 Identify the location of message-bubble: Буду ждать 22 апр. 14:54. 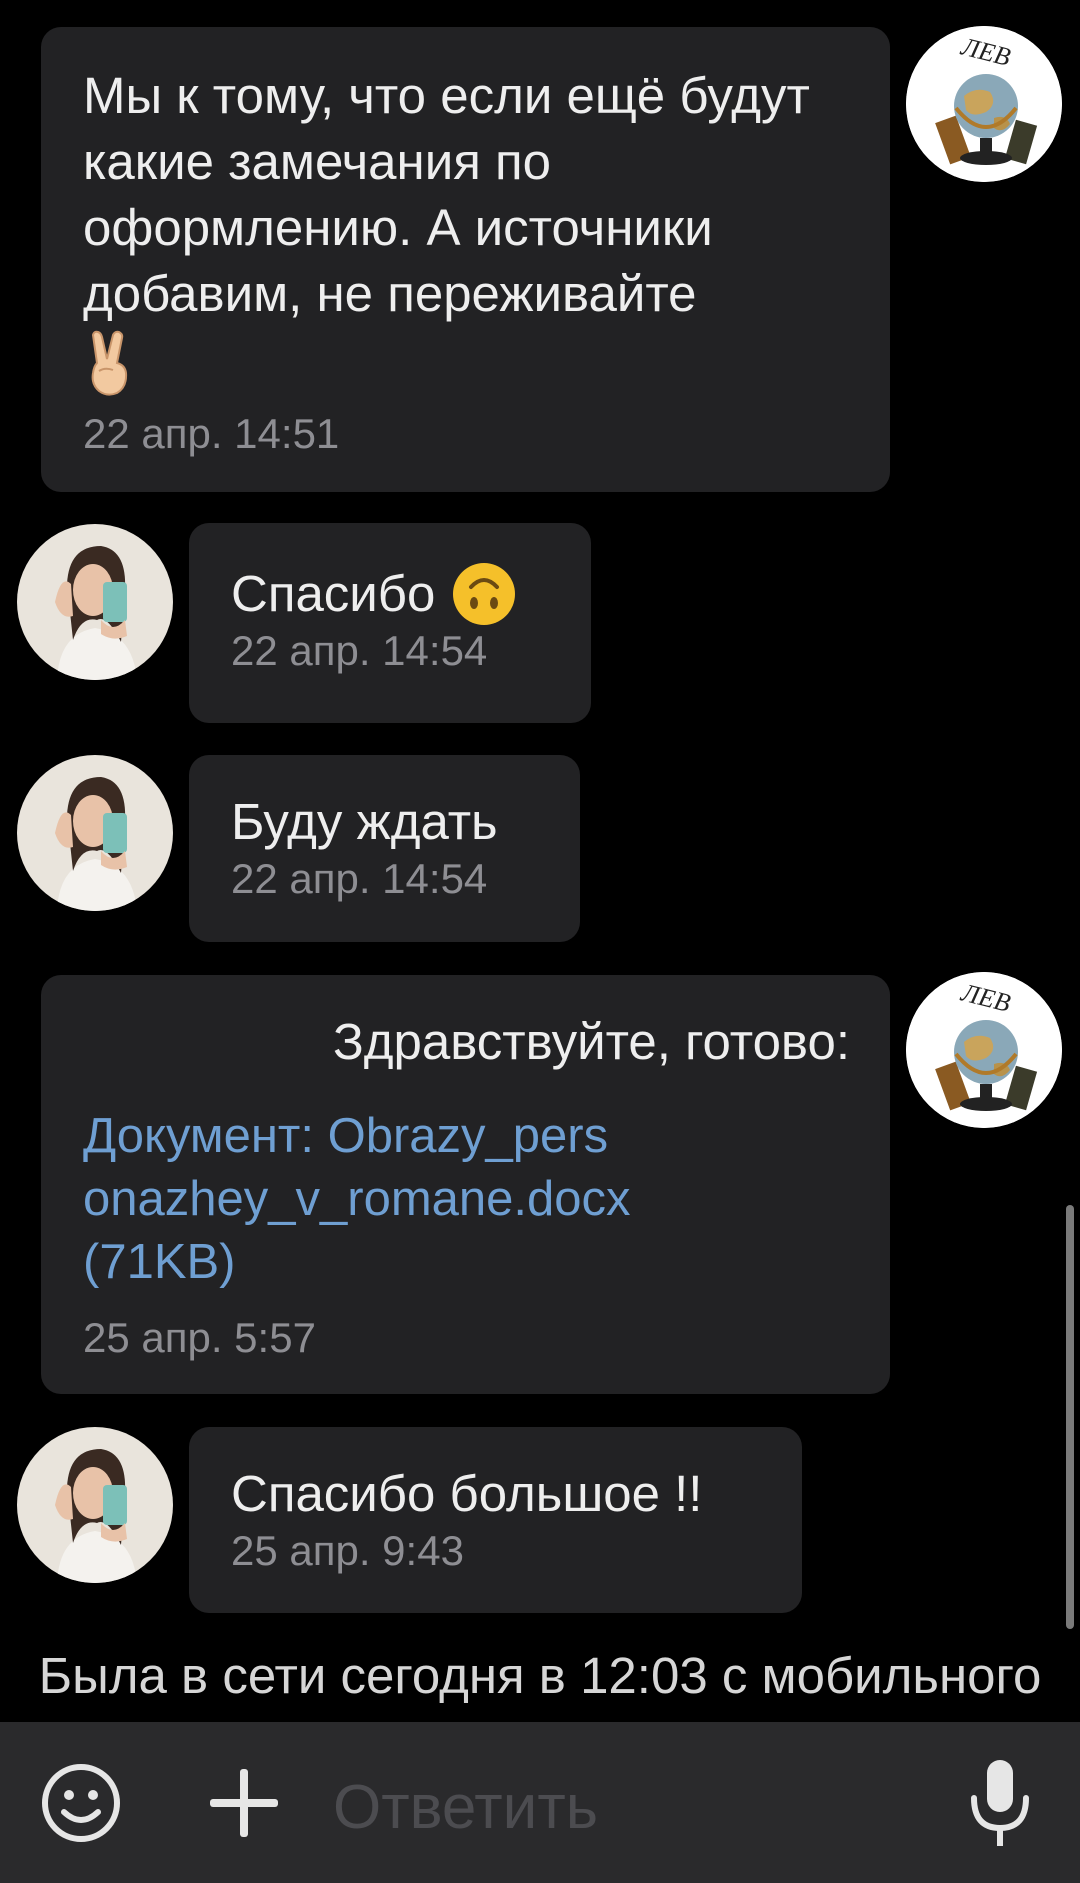
(384, 848).